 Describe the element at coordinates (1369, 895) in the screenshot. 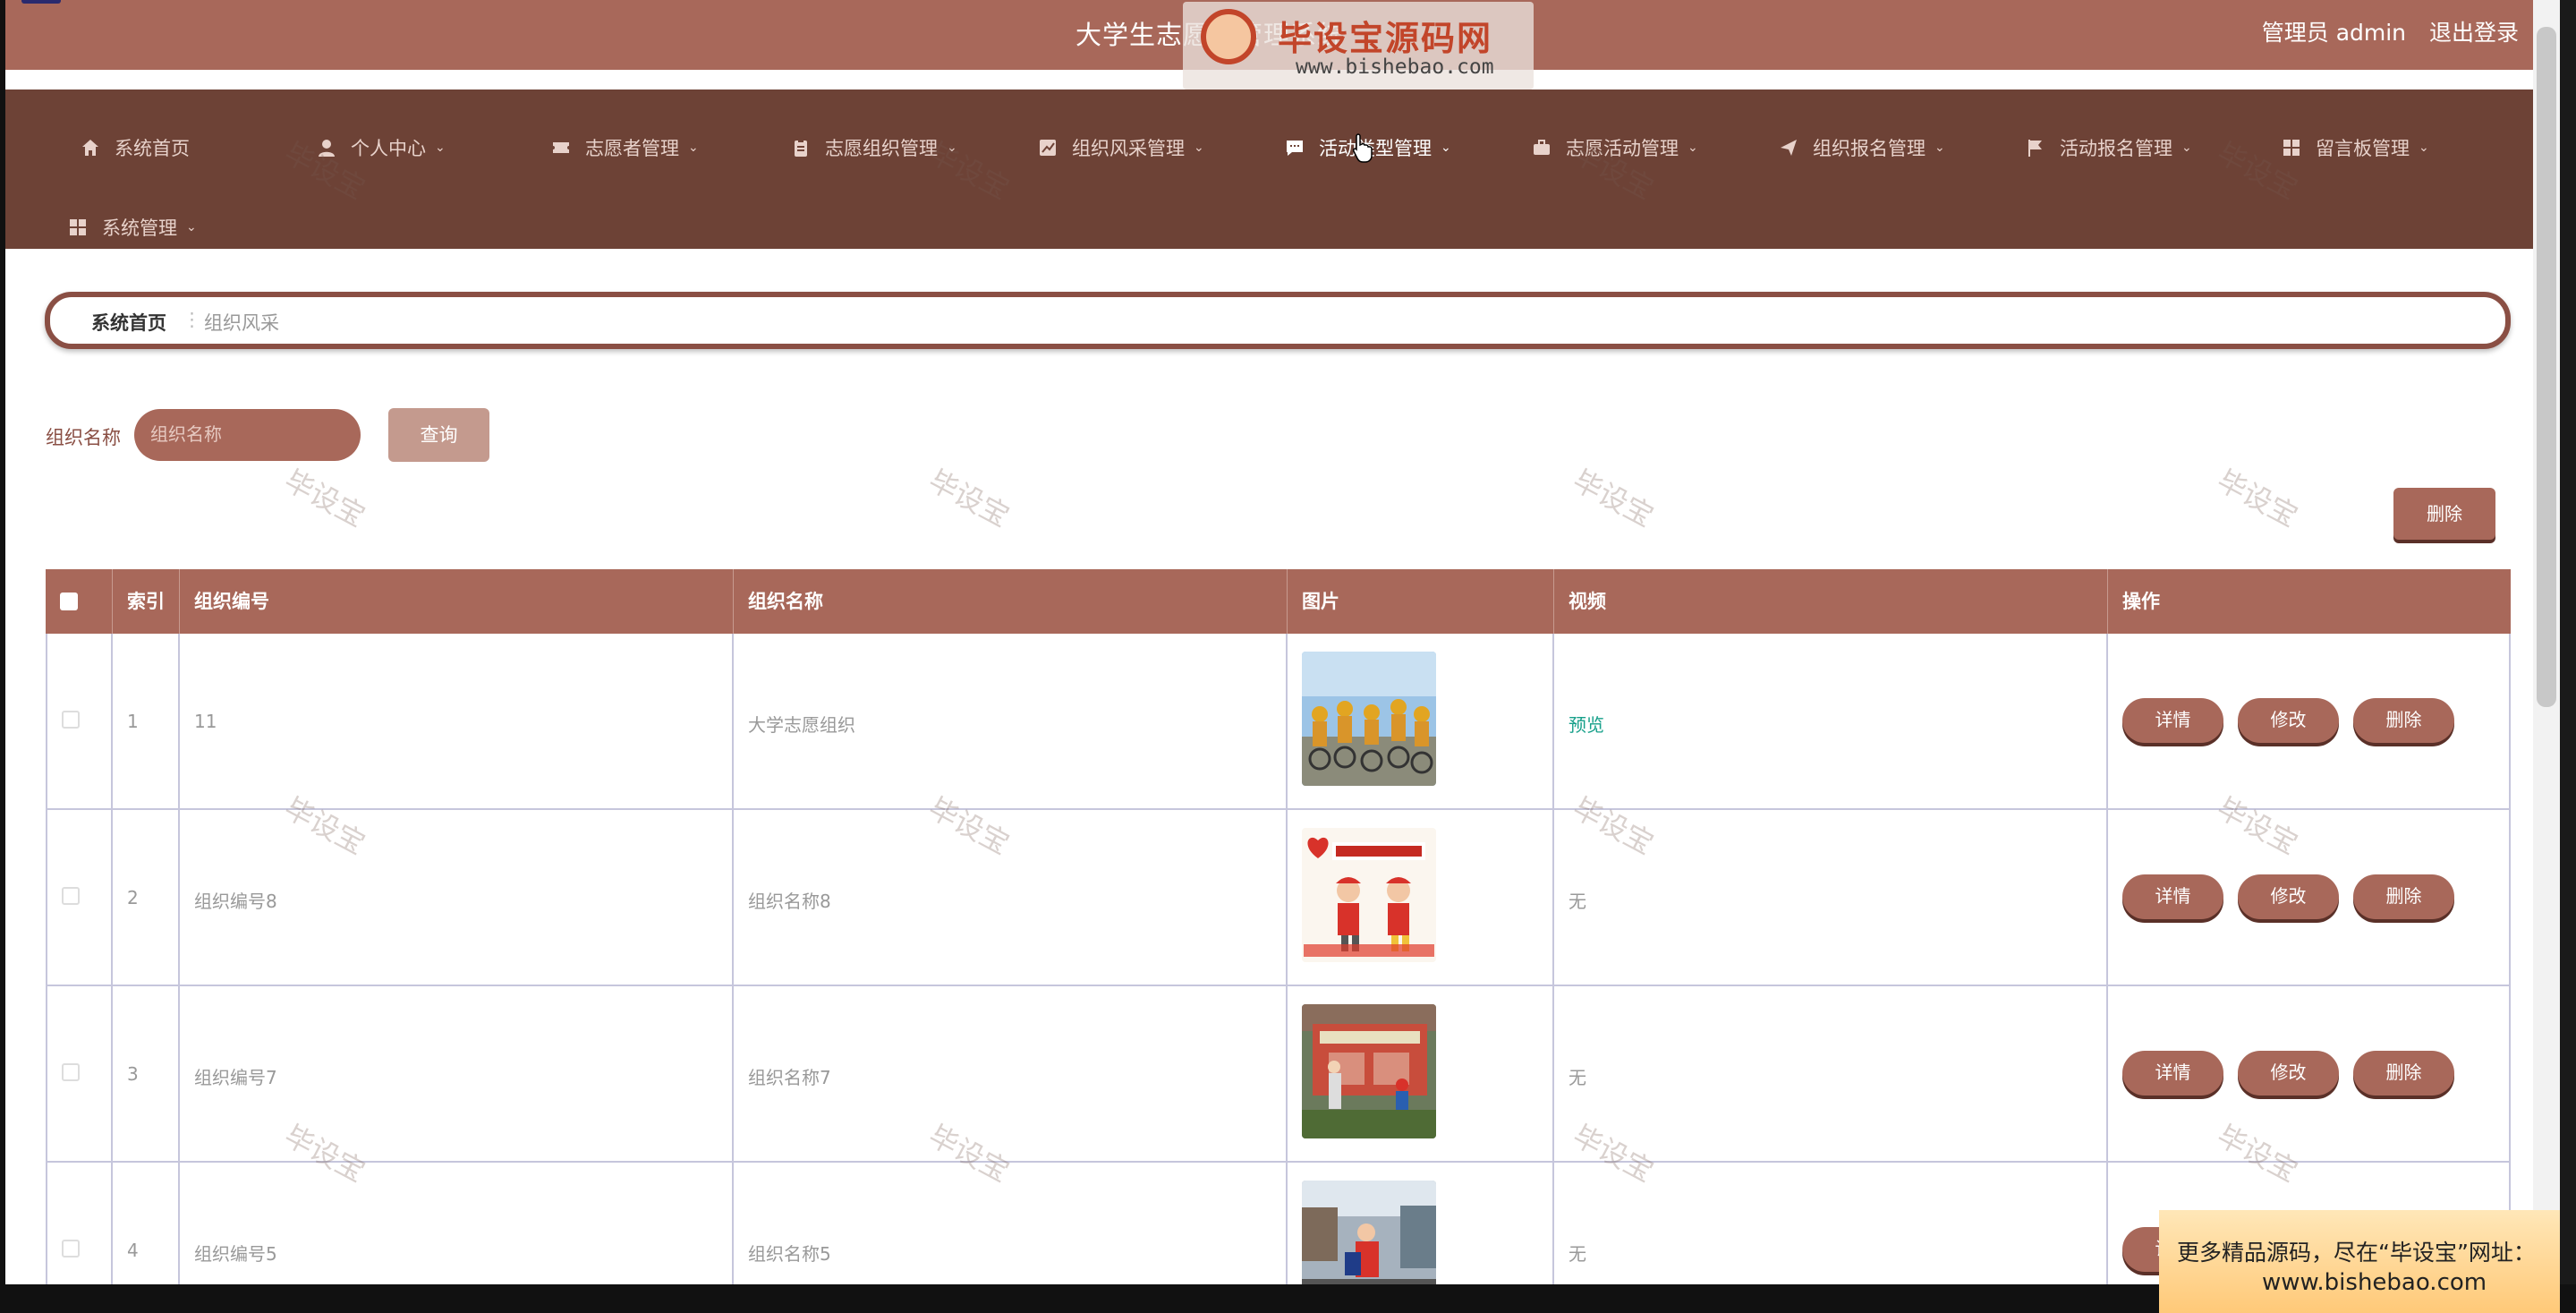

I see `volunteer-day-poster` at that location.